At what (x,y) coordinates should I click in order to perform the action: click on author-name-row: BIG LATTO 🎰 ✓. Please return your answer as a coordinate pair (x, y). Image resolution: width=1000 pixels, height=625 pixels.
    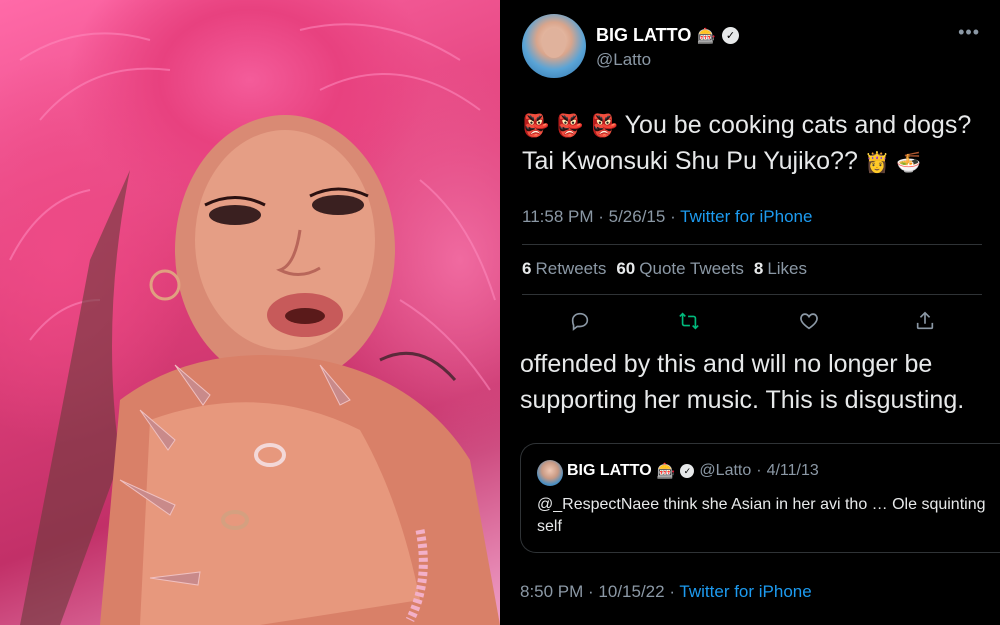
    Looking at the image, I should click on (668, 35).